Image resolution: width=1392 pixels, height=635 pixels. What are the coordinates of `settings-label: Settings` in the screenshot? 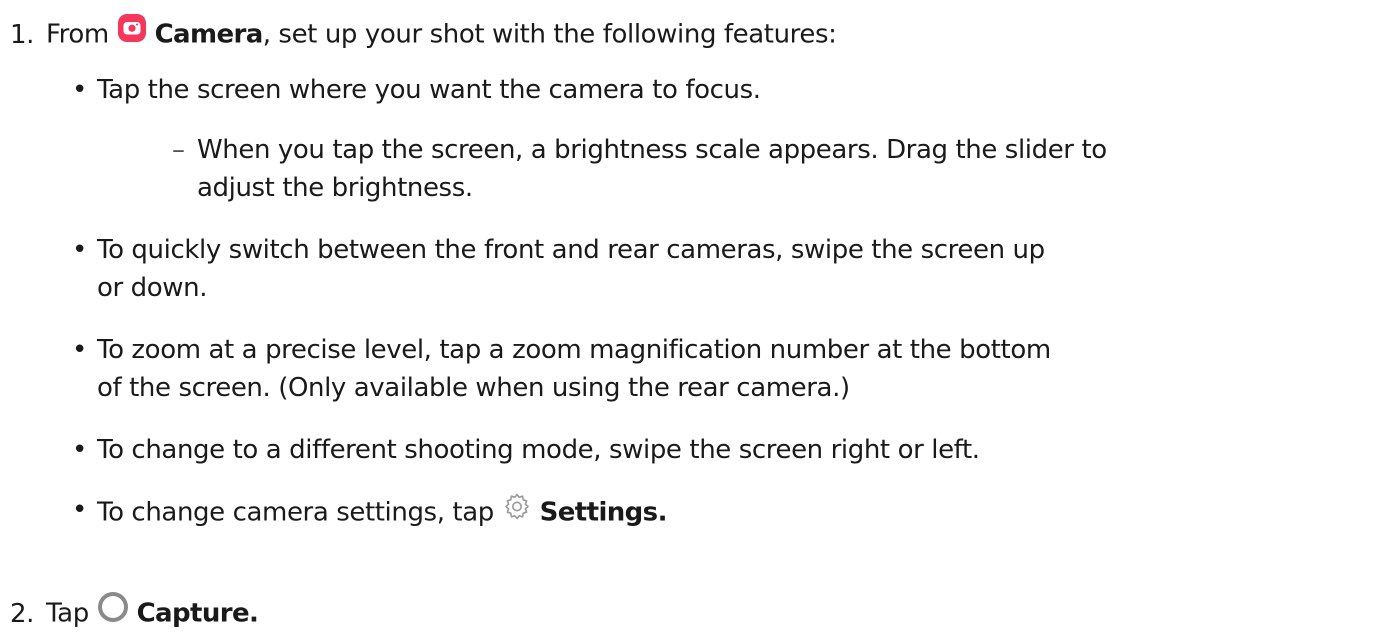 It's located at (599, 512).